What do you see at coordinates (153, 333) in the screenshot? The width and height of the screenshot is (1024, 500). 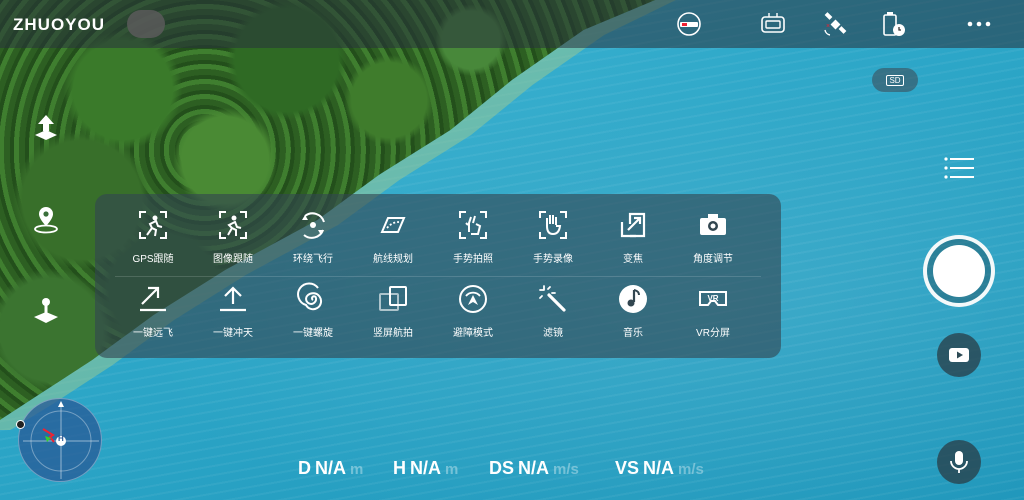 I see `fn-label: 一键远飞` at bounding box center [153, 333].